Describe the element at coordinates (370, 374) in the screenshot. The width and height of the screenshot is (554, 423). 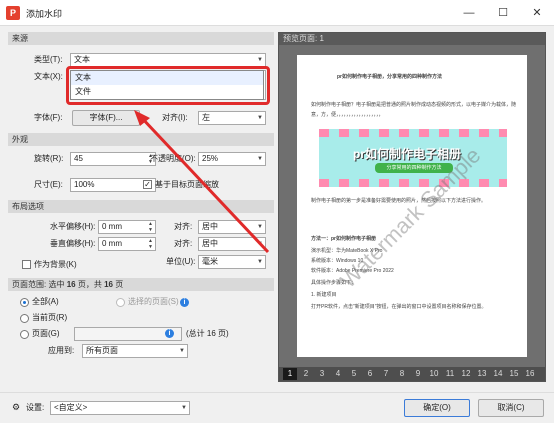
I see `page-number-6: 6` at that location.